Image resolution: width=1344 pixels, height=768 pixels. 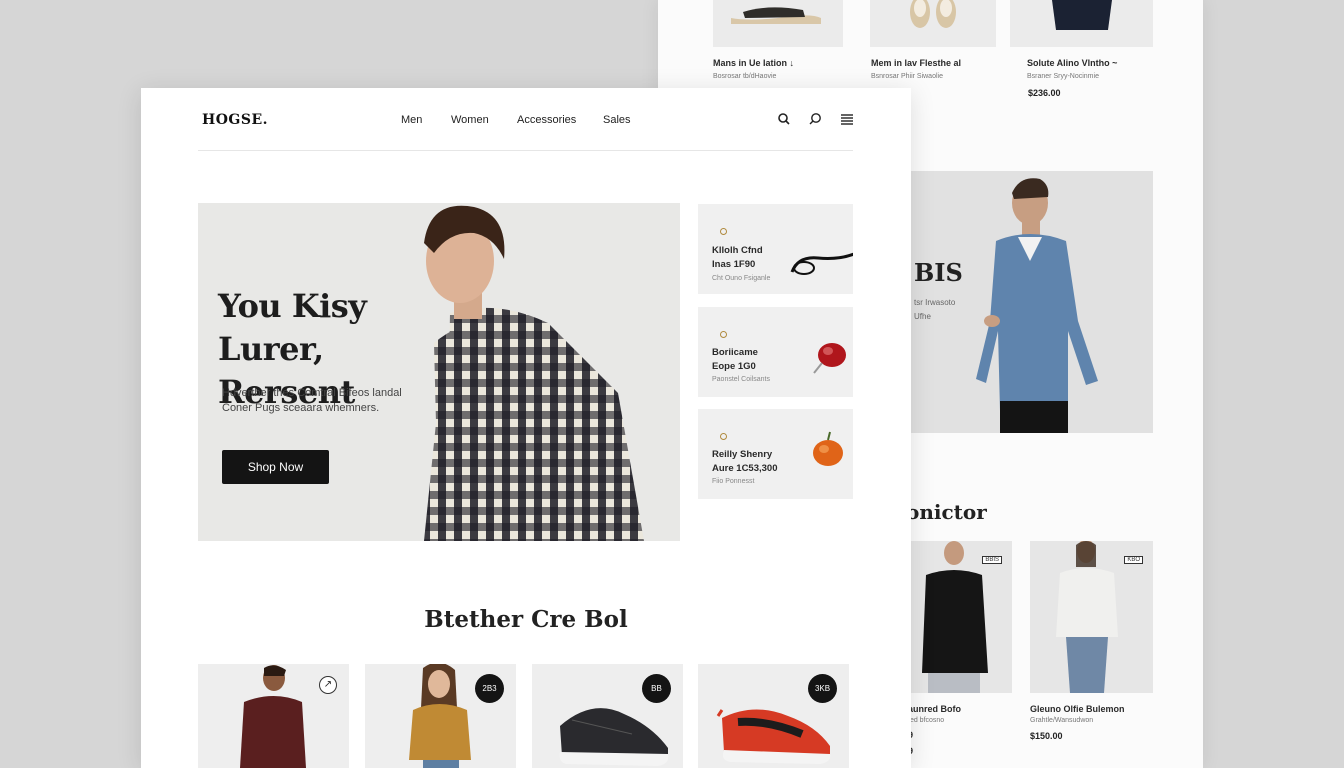 What do you see at coordinates (773, 716) in the screenshot?
I see `product-card: 3KB` at bounding box center [773, 716].